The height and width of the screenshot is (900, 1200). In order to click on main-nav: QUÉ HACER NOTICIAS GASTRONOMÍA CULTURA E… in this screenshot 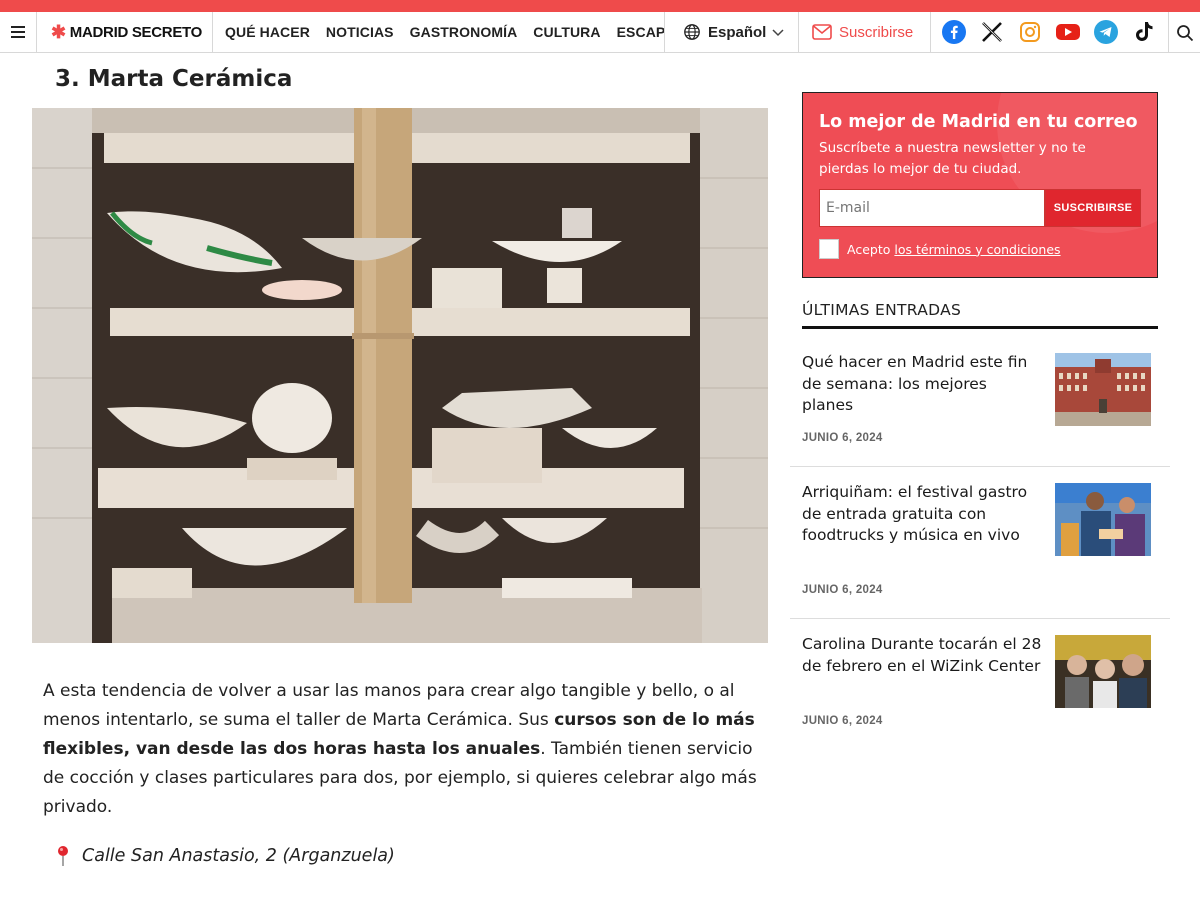, I will do `click(439, 32)`.